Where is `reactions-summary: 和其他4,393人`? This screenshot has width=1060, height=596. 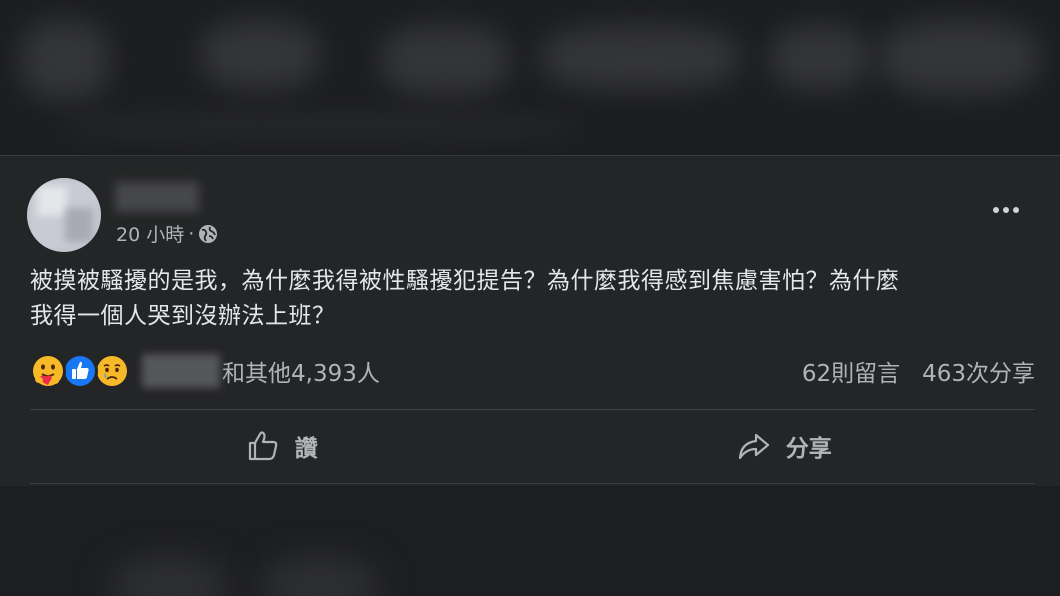 reactions-summary: 和其他4,393人 is located at coordinates (205, 371).